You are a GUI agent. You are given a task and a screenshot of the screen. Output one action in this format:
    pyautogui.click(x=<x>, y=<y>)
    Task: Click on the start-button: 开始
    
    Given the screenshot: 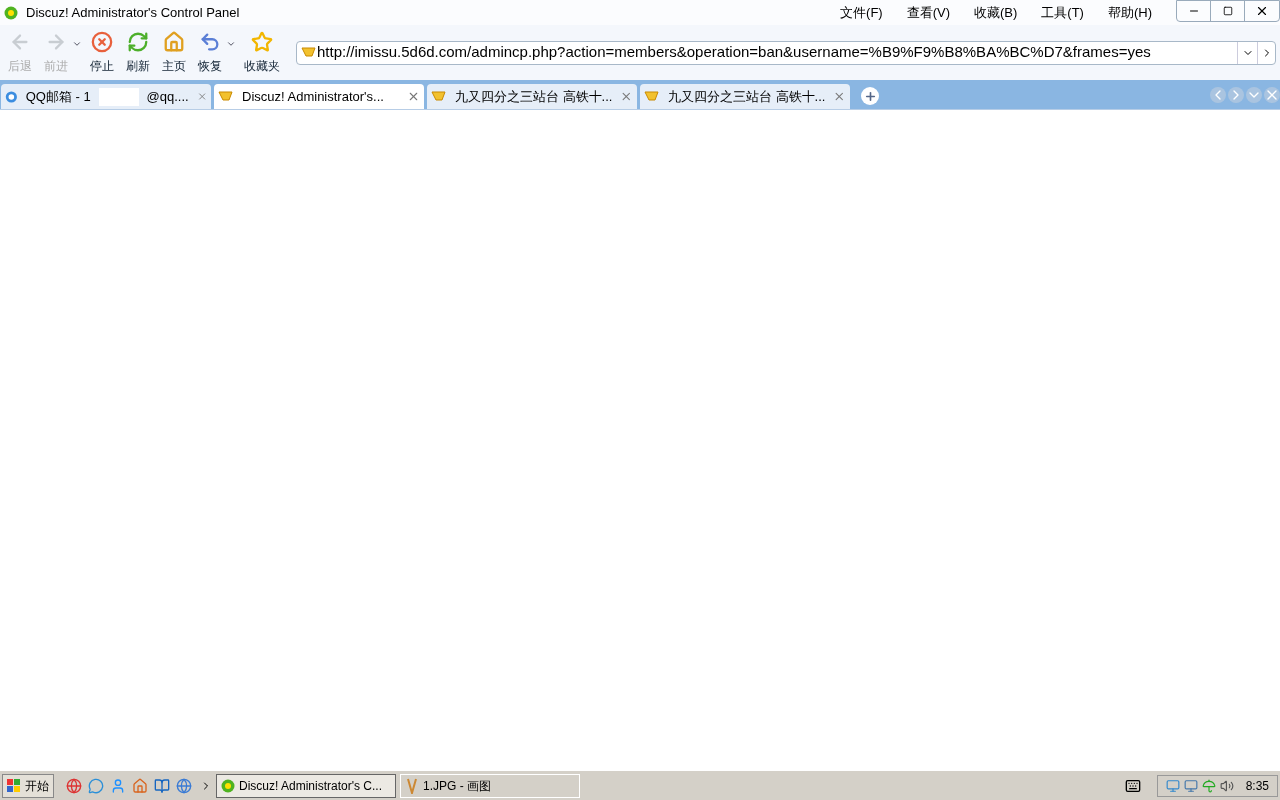 What is the action you would take?
    pyautogui.click(x=28, y=785)
    